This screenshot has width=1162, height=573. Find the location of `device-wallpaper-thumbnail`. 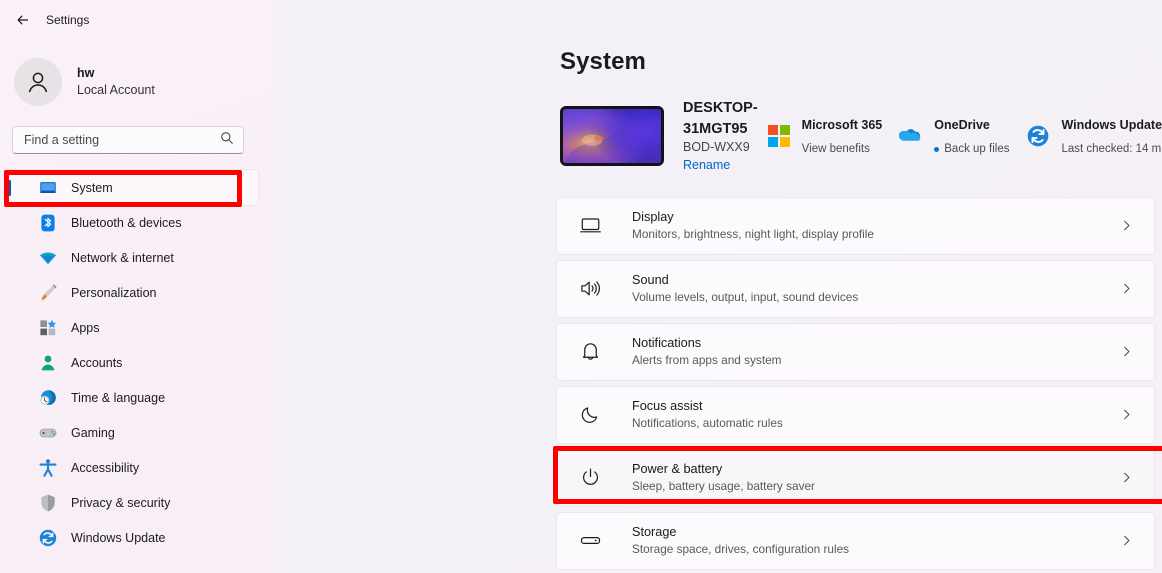

device-wallpaper-thumbnail is located at coordinates (612, 136).